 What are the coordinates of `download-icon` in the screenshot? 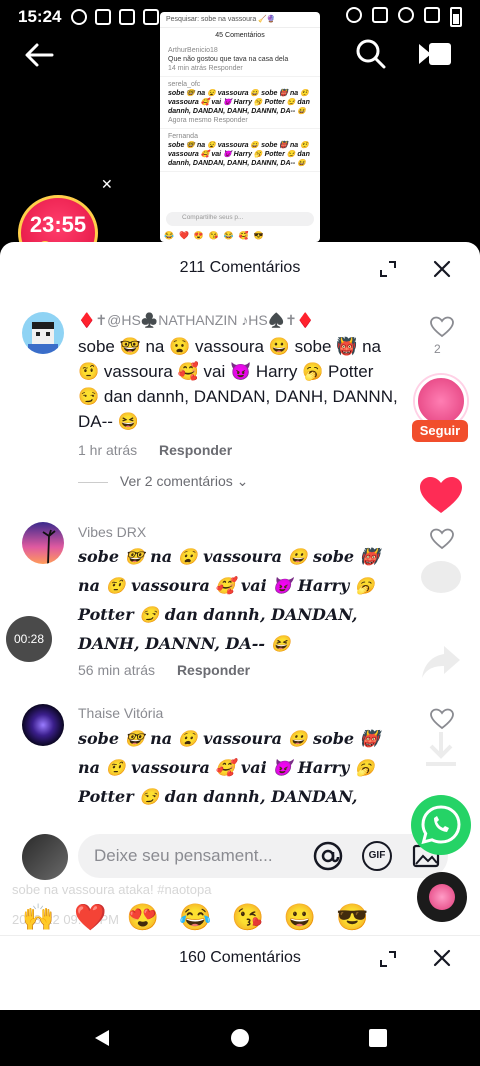 It's located at (441, 749).